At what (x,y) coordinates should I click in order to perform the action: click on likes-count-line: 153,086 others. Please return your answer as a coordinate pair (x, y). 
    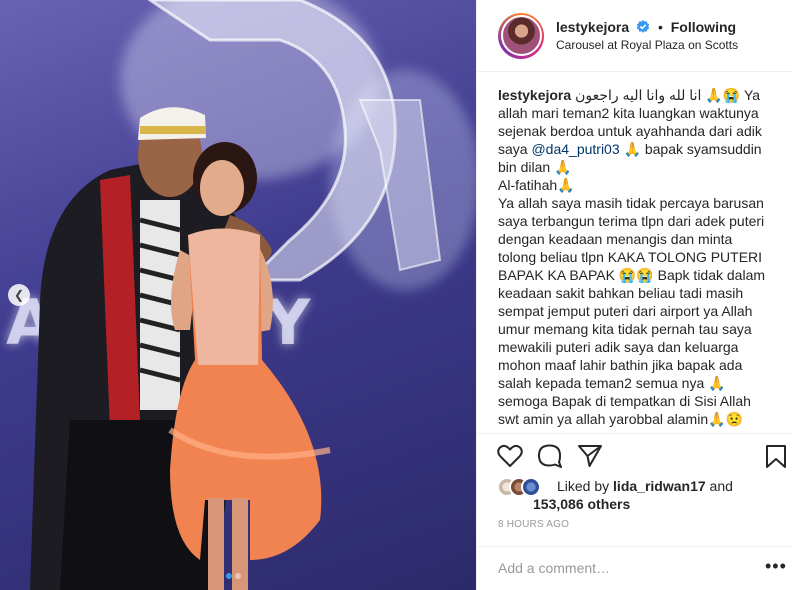
    Looking at the image, I should click on (581, 504).